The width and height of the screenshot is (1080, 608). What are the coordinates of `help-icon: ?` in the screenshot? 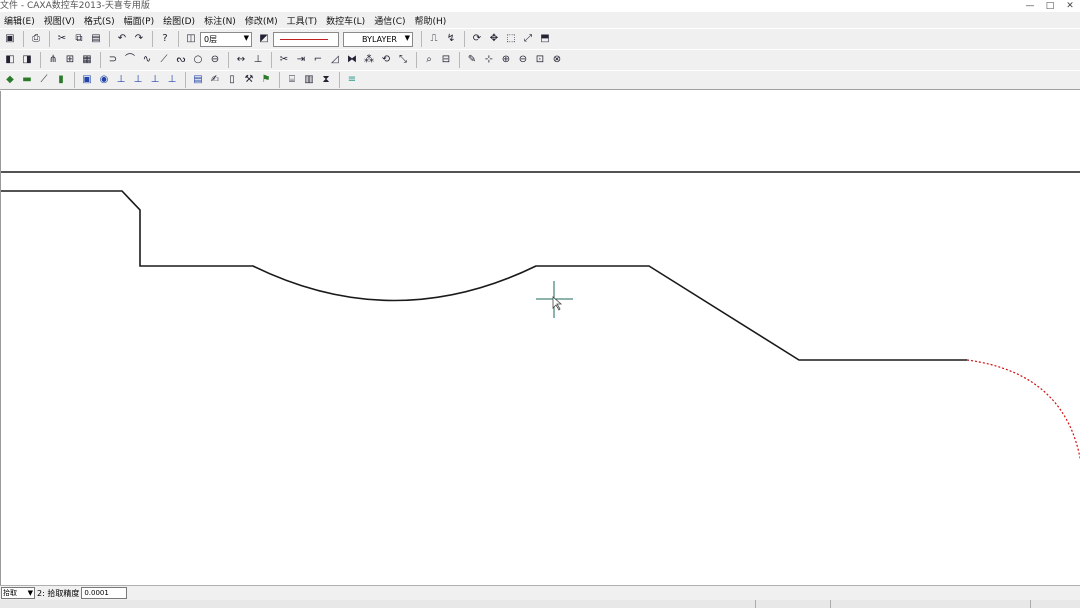 It's located at (165, 39).